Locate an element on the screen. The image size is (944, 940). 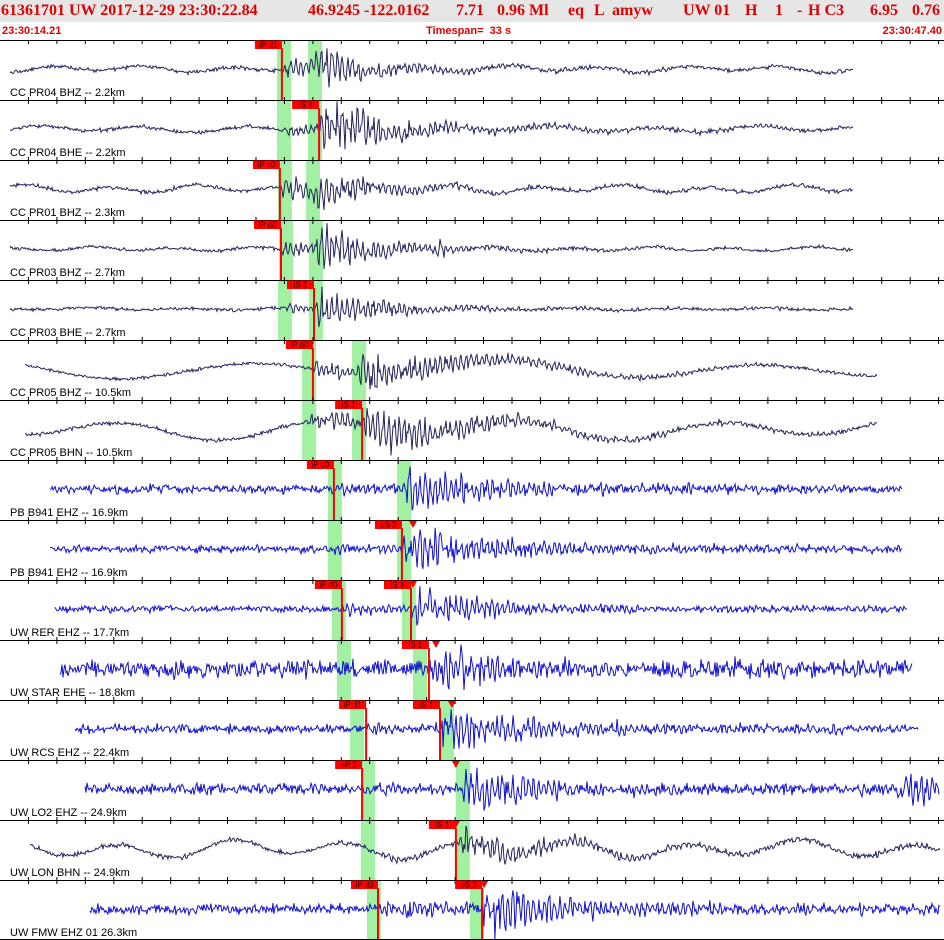
trace-panel: iP c0 CC PR01 BHZ -- 2.3km is located at coordinates (472, 188).